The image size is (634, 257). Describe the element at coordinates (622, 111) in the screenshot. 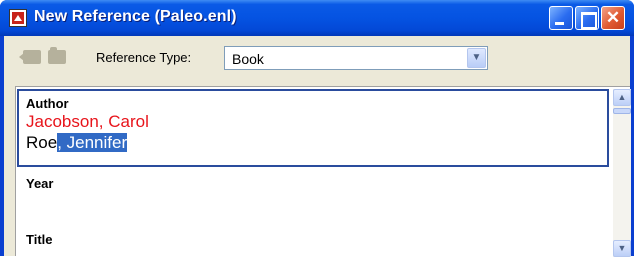

I see `scroll-thumb` at that location.